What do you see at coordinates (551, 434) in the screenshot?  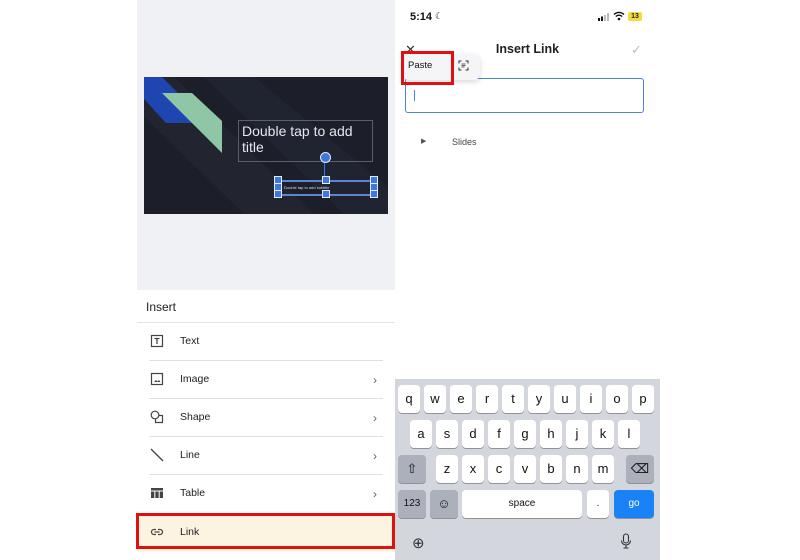 I see `key-h: h` at bounding box center [551, 434].